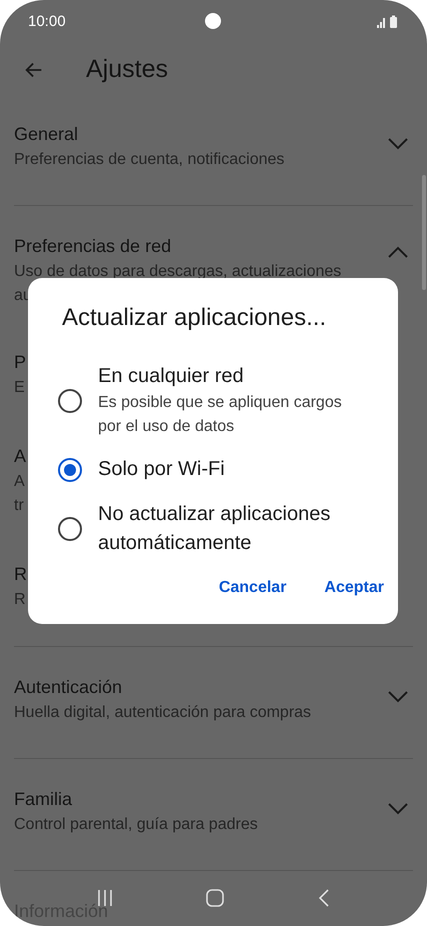 This screenshot has width=427, height=926. Describe the element at coordinates (44, 799) in the screenshot. I see `setting-title: Familia` at that location.